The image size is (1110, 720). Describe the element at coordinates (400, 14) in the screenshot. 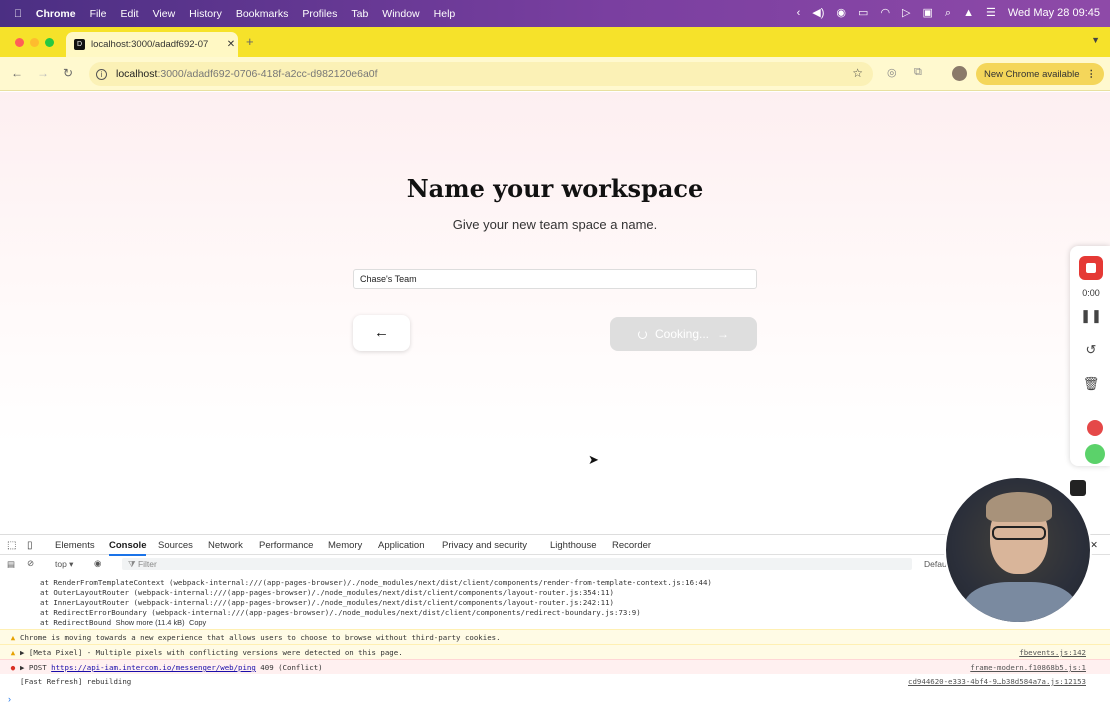

I see `menu-window: Window` at that location.